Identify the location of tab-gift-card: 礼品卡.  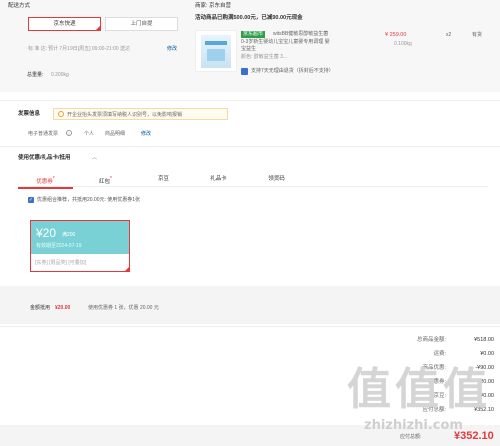
(218, 179).